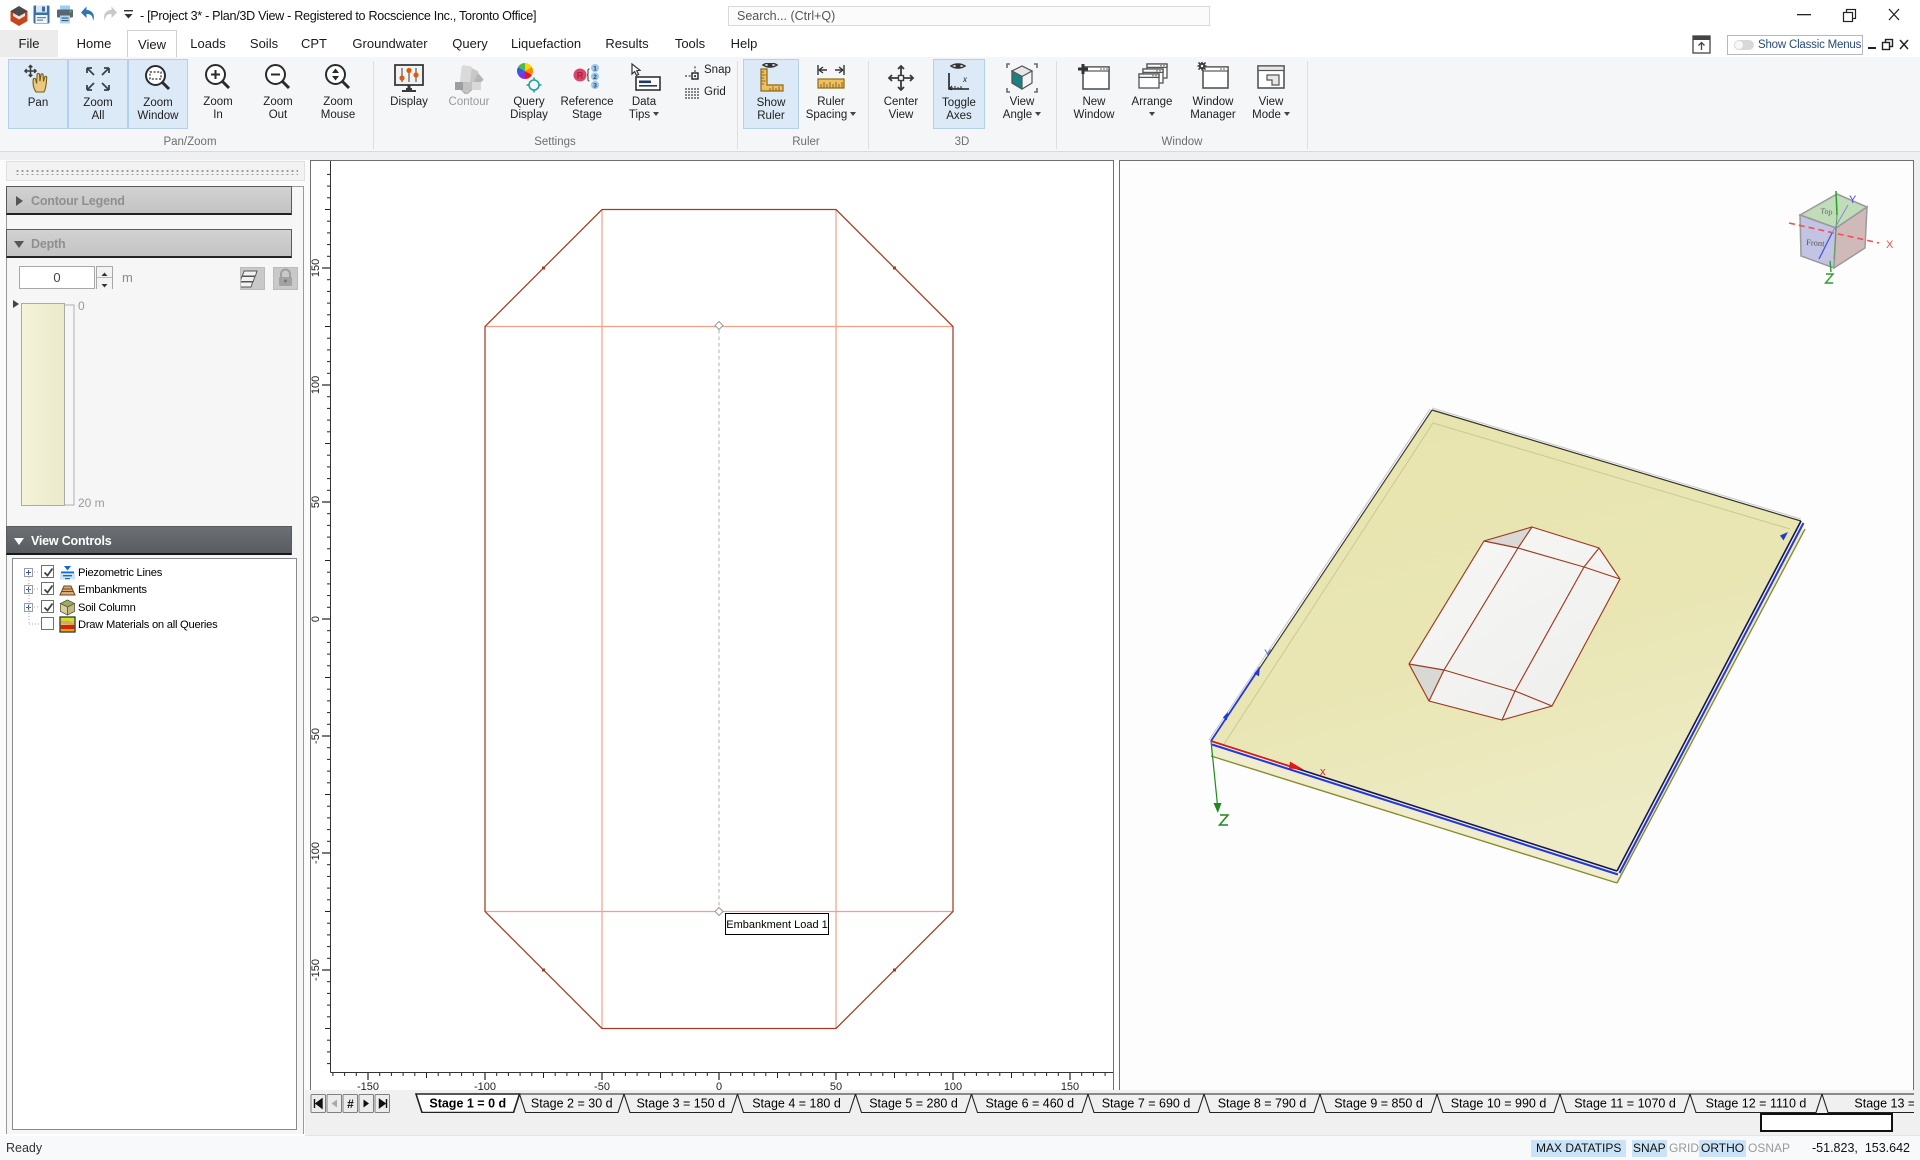 This screenshot has width=1920, height=1160. I want to click on svg-text: 50, so click(316, 502).